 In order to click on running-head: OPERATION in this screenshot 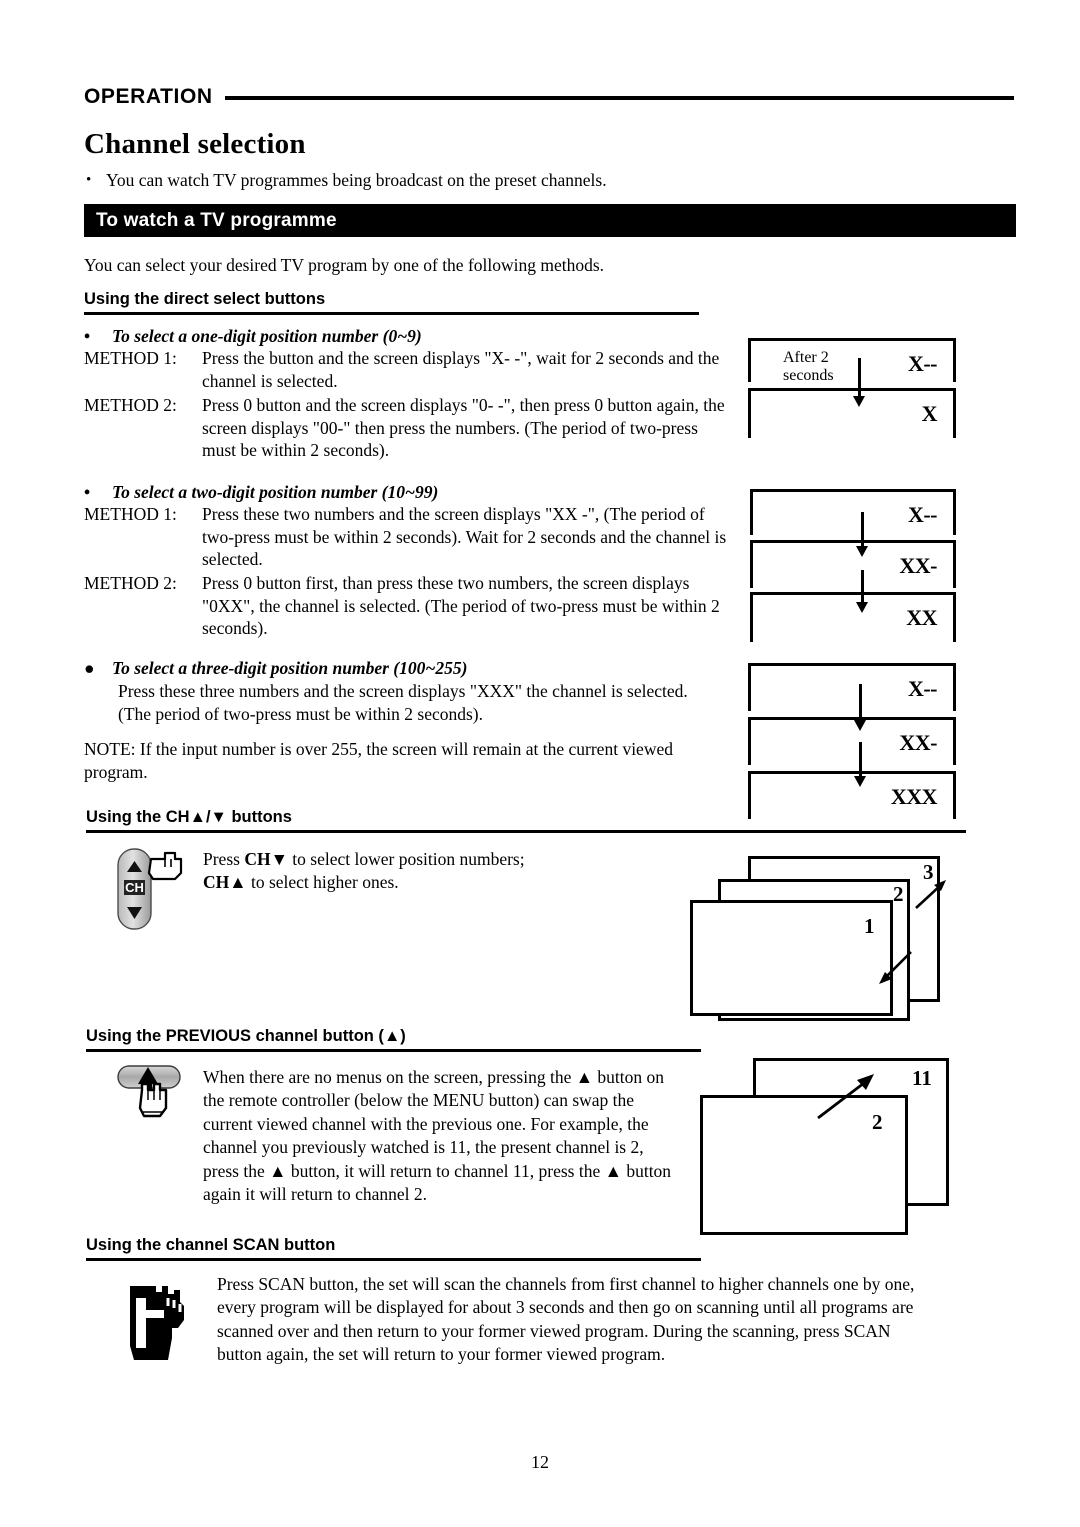, I will do `click(549, 97)`.